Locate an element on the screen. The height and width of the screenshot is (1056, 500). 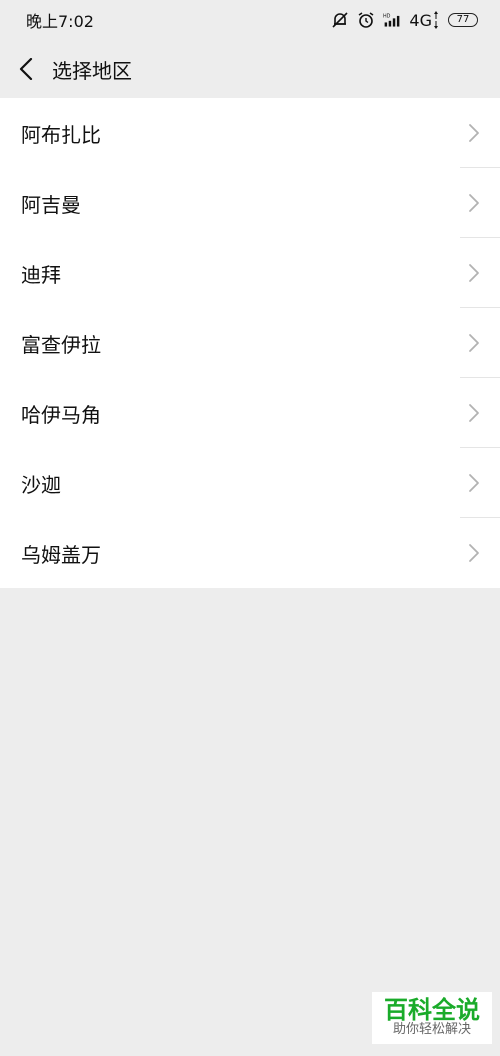
chevron-left-icon is located at coordinates (26, 69).